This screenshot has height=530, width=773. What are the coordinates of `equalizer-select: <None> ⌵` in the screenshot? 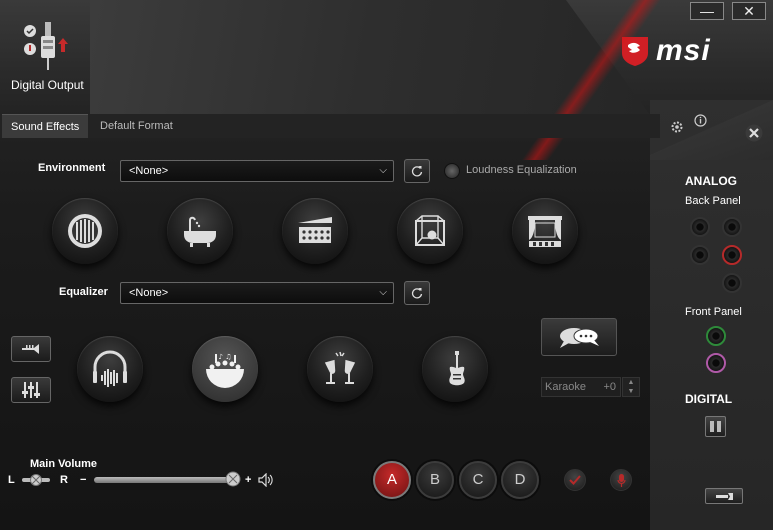 It's located at (257, 293).